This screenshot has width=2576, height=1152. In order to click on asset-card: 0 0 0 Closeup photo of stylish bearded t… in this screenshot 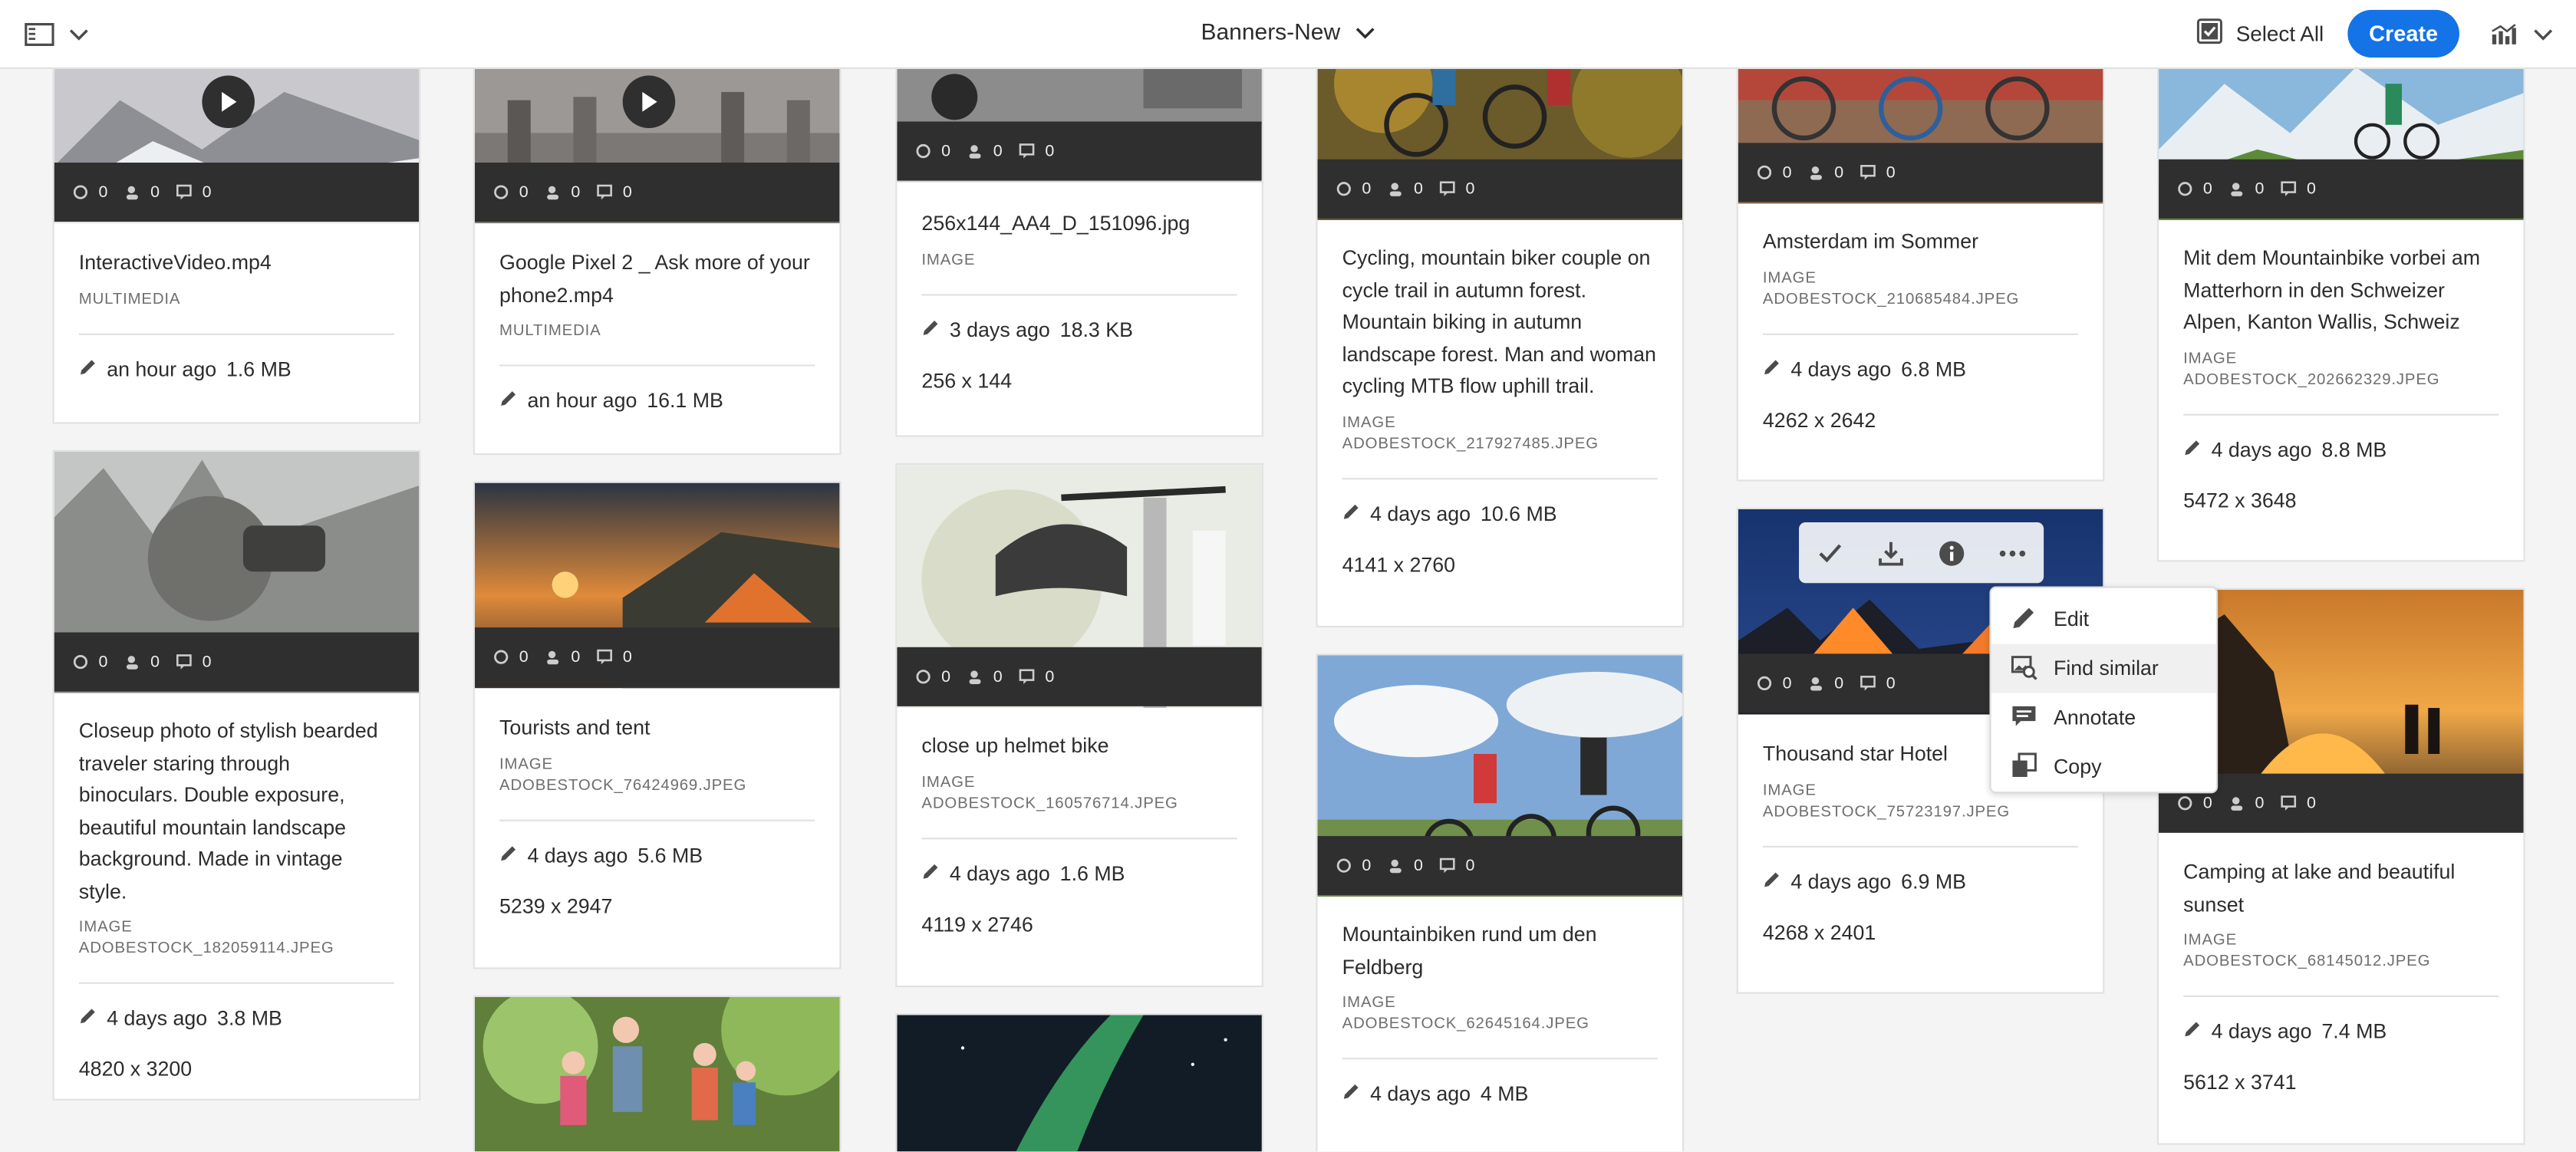, I will do `click(236, 775)`.